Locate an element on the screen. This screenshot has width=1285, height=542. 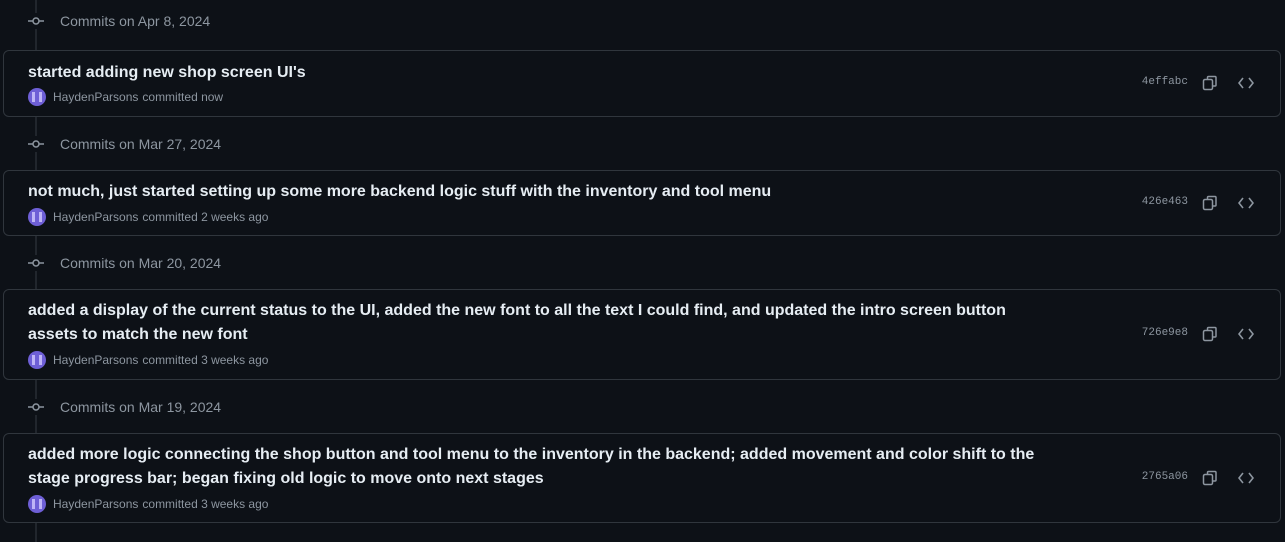
date-header: Commits on Mar 20, 2024 is located at coordinates (642, 263).